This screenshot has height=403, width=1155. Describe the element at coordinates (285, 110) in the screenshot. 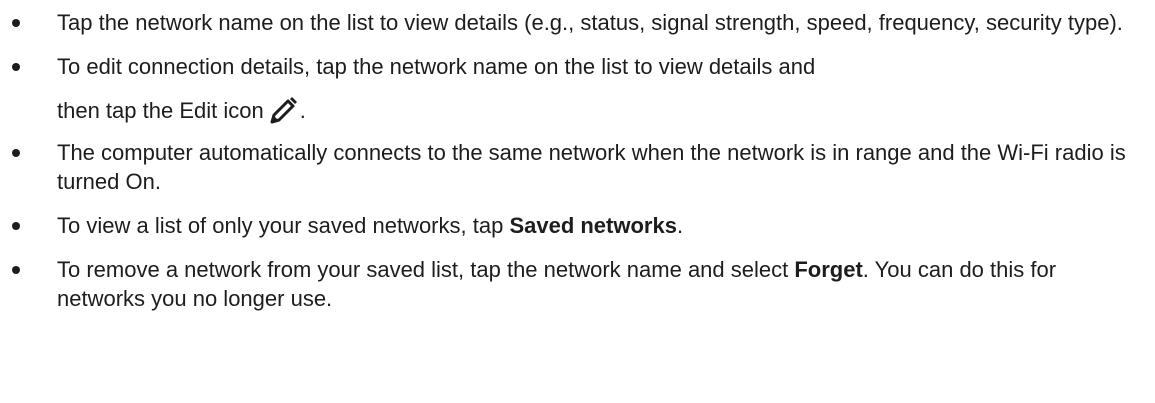

I see `pencil-edit-icon` at that location.